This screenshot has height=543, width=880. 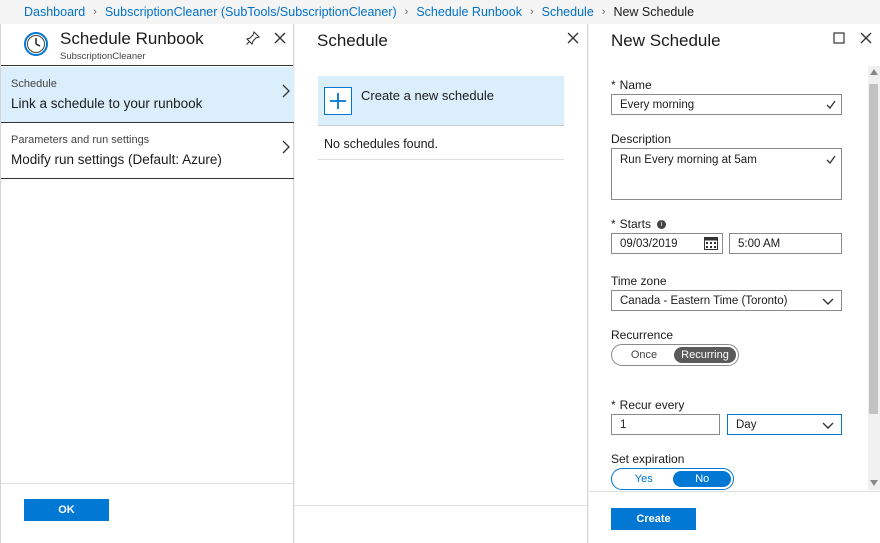 What do you see at coordinates (665, 424) in the screenshot?
I see `recur-every-input: 1` at bounding box center [665, 424].